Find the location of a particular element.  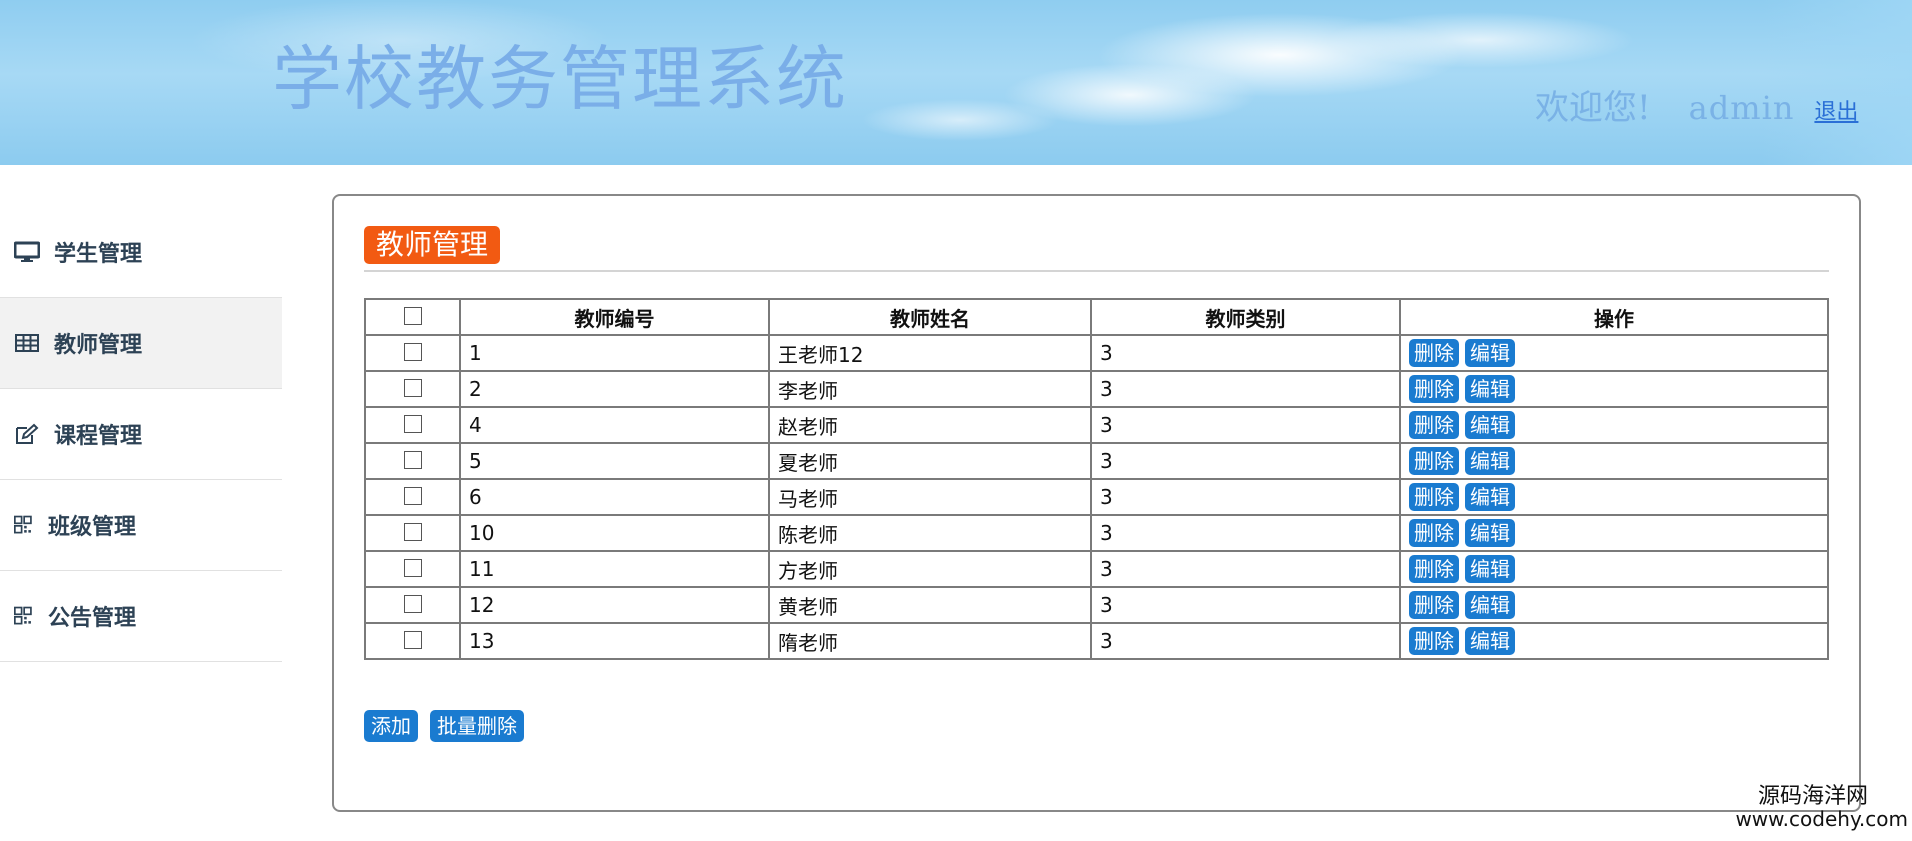

sidebar-item-courses: 课程管理 is located at coordinates (141, 434).